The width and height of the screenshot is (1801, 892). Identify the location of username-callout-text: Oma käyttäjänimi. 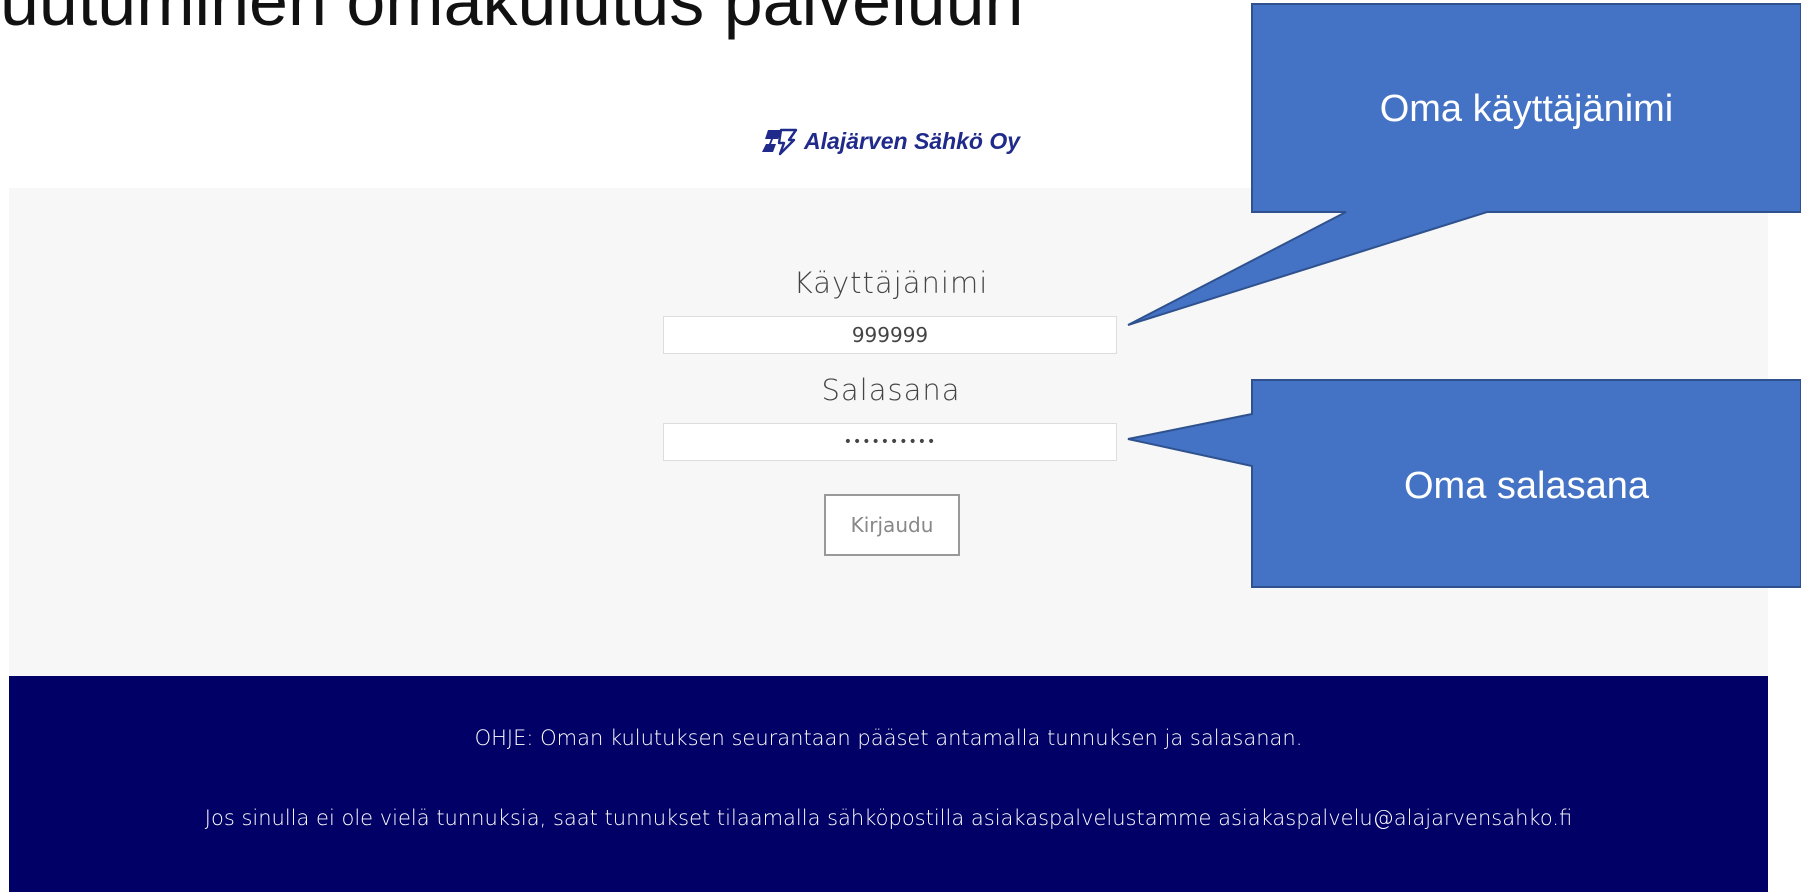
(1526, 109).